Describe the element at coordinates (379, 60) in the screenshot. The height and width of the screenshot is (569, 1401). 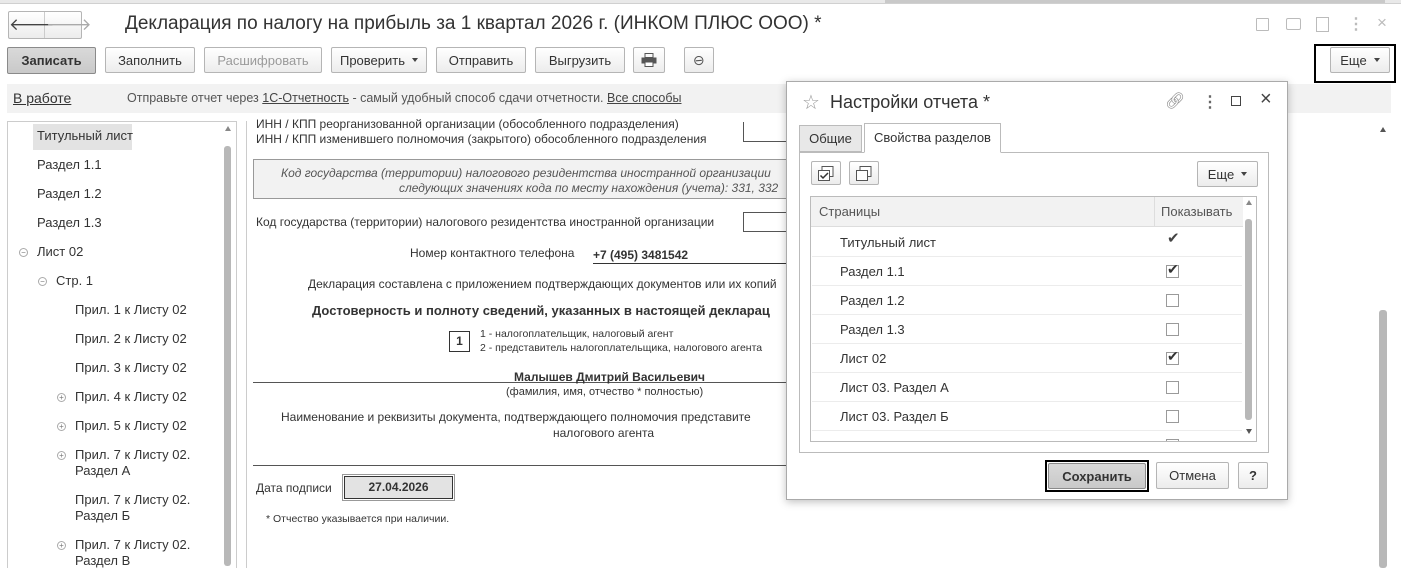
I see `check-button: Проверить` at that location.